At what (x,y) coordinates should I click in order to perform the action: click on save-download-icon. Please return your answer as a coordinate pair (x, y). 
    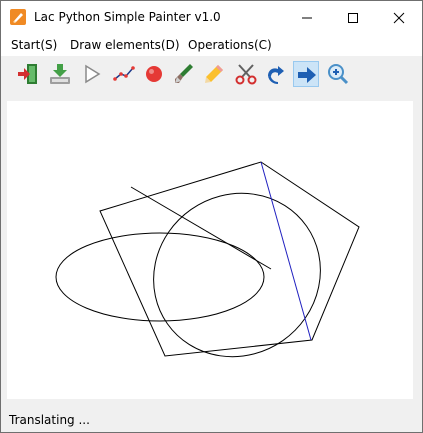
    Looking at the image, I should click on (60, 74).